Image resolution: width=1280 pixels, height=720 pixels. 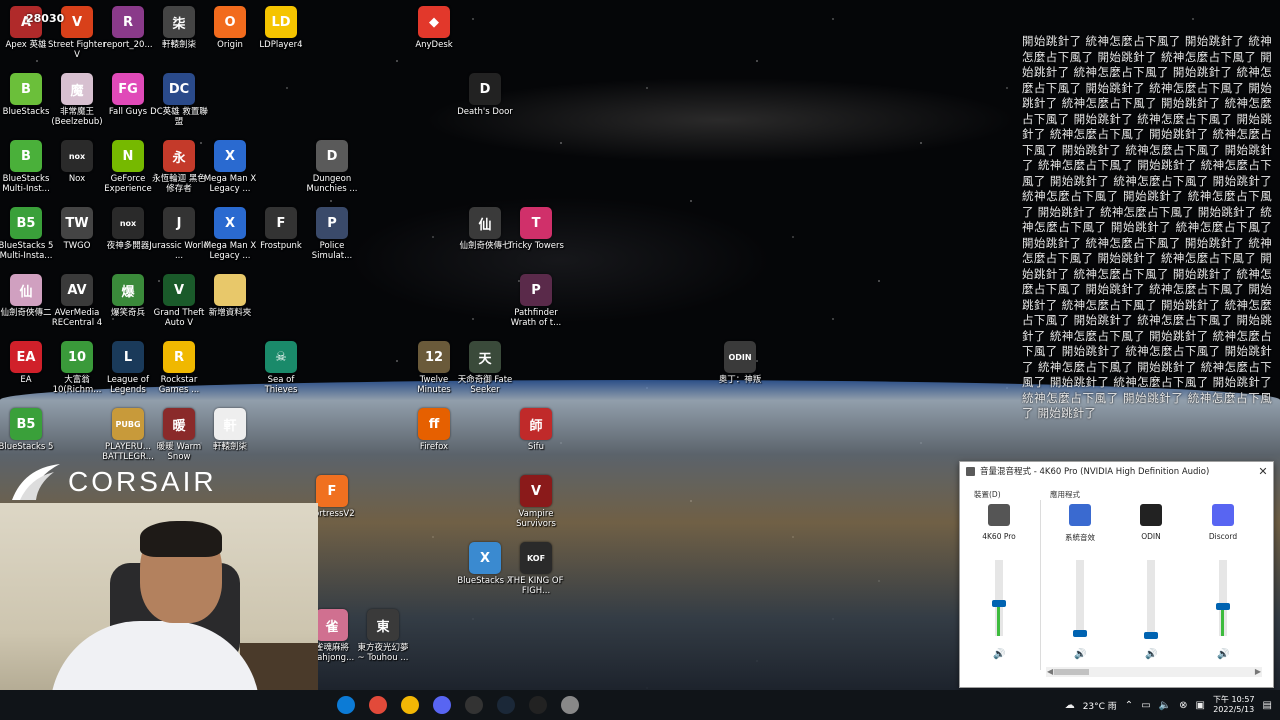 I want to click on desktop-icon: ◆ AnyDesk, so click(x=434, y=28).